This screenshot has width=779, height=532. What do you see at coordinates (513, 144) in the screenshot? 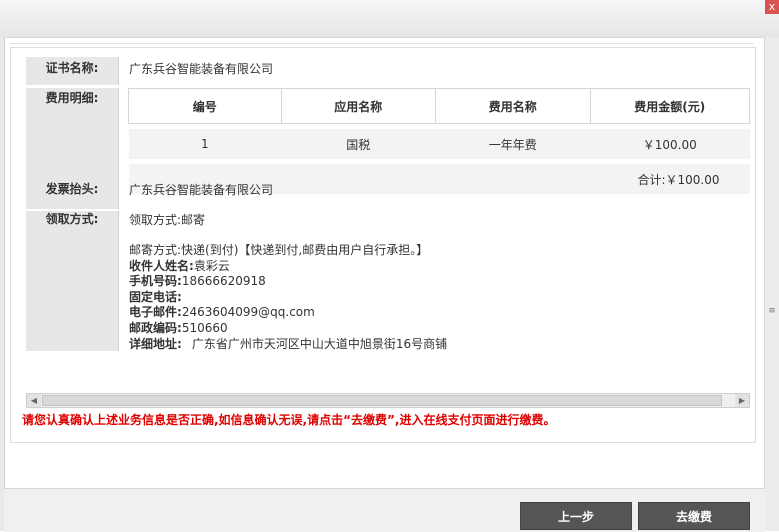
I see `cell-fee-name: 一年年费` at bounding box center [513, 144].